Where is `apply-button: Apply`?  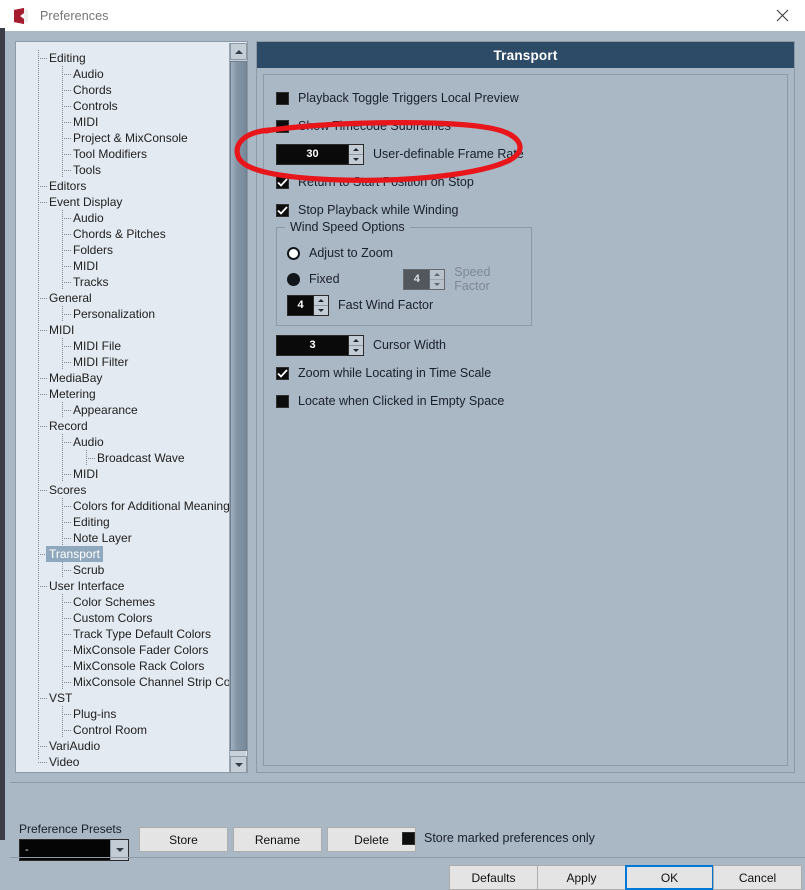
apply-button: Apply is located at coordinates (581, 877).